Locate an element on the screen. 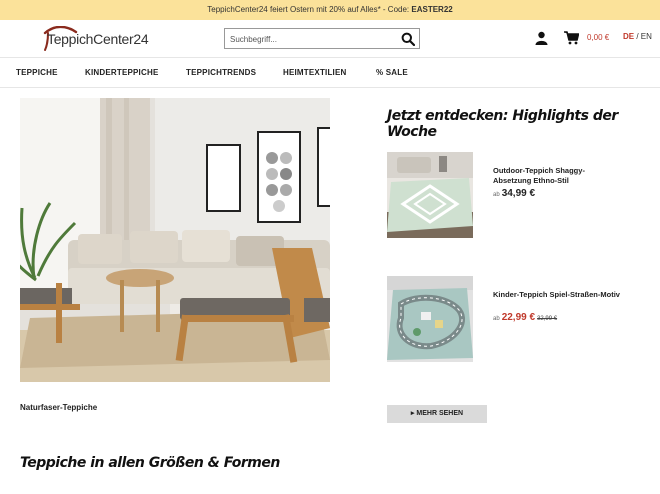  language-switcher: DE / EN is located at coordinates (637, 36).